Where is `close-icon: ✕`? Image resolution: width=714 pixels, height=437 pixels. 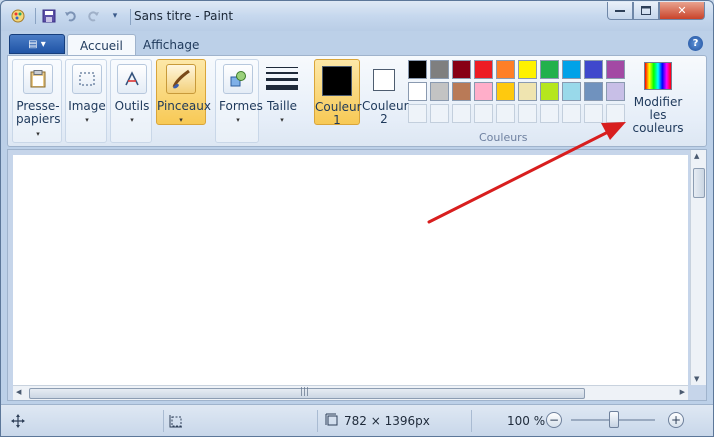
close-icon: ✕ is located at coordinates (682, 10).